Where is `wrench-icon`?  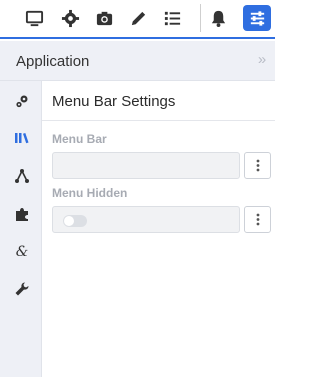
wrench-icon is located at coordinates (22, 289).